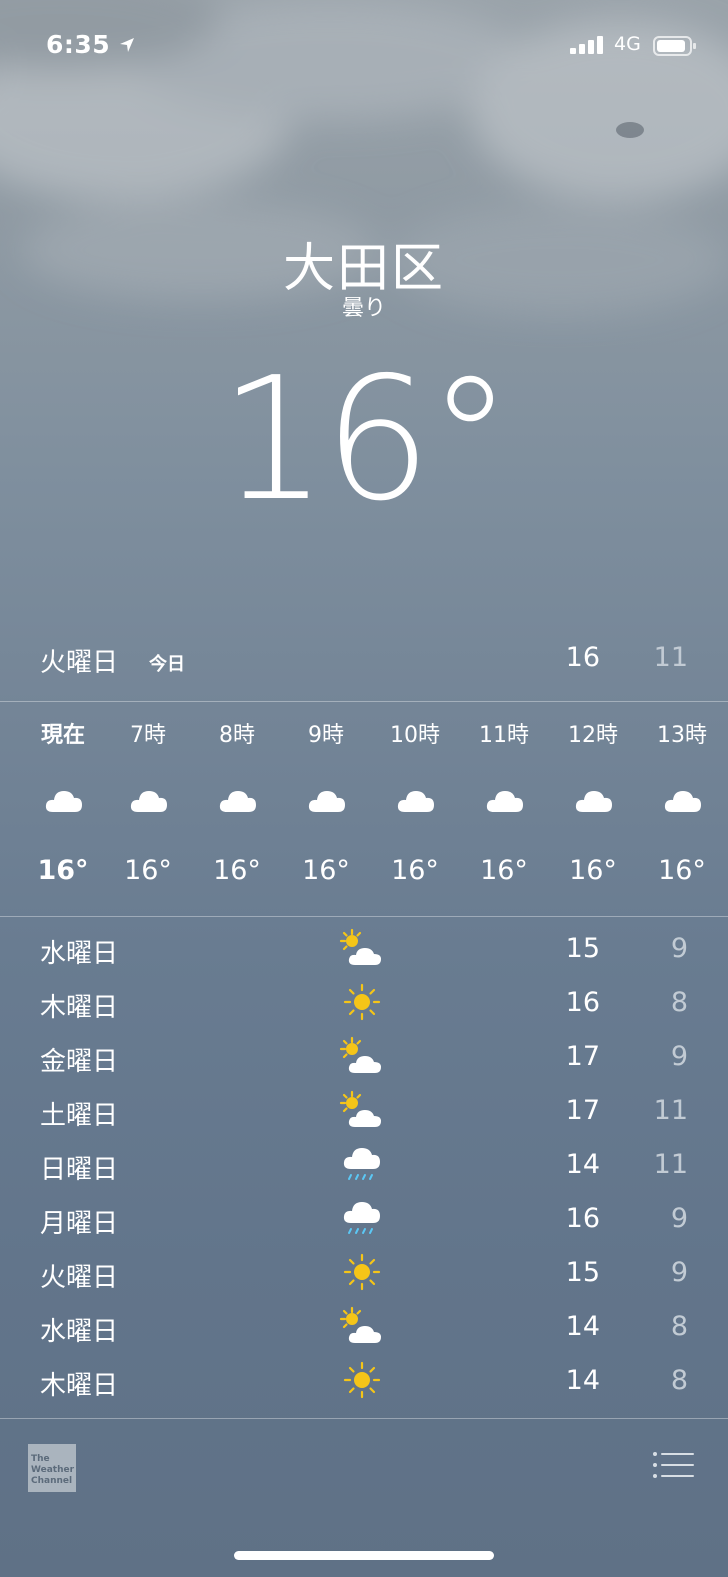 Image resolution: width=728 pixels, height=1577 pixels. I want to click on today-tag: 今日, so click(167, 664).